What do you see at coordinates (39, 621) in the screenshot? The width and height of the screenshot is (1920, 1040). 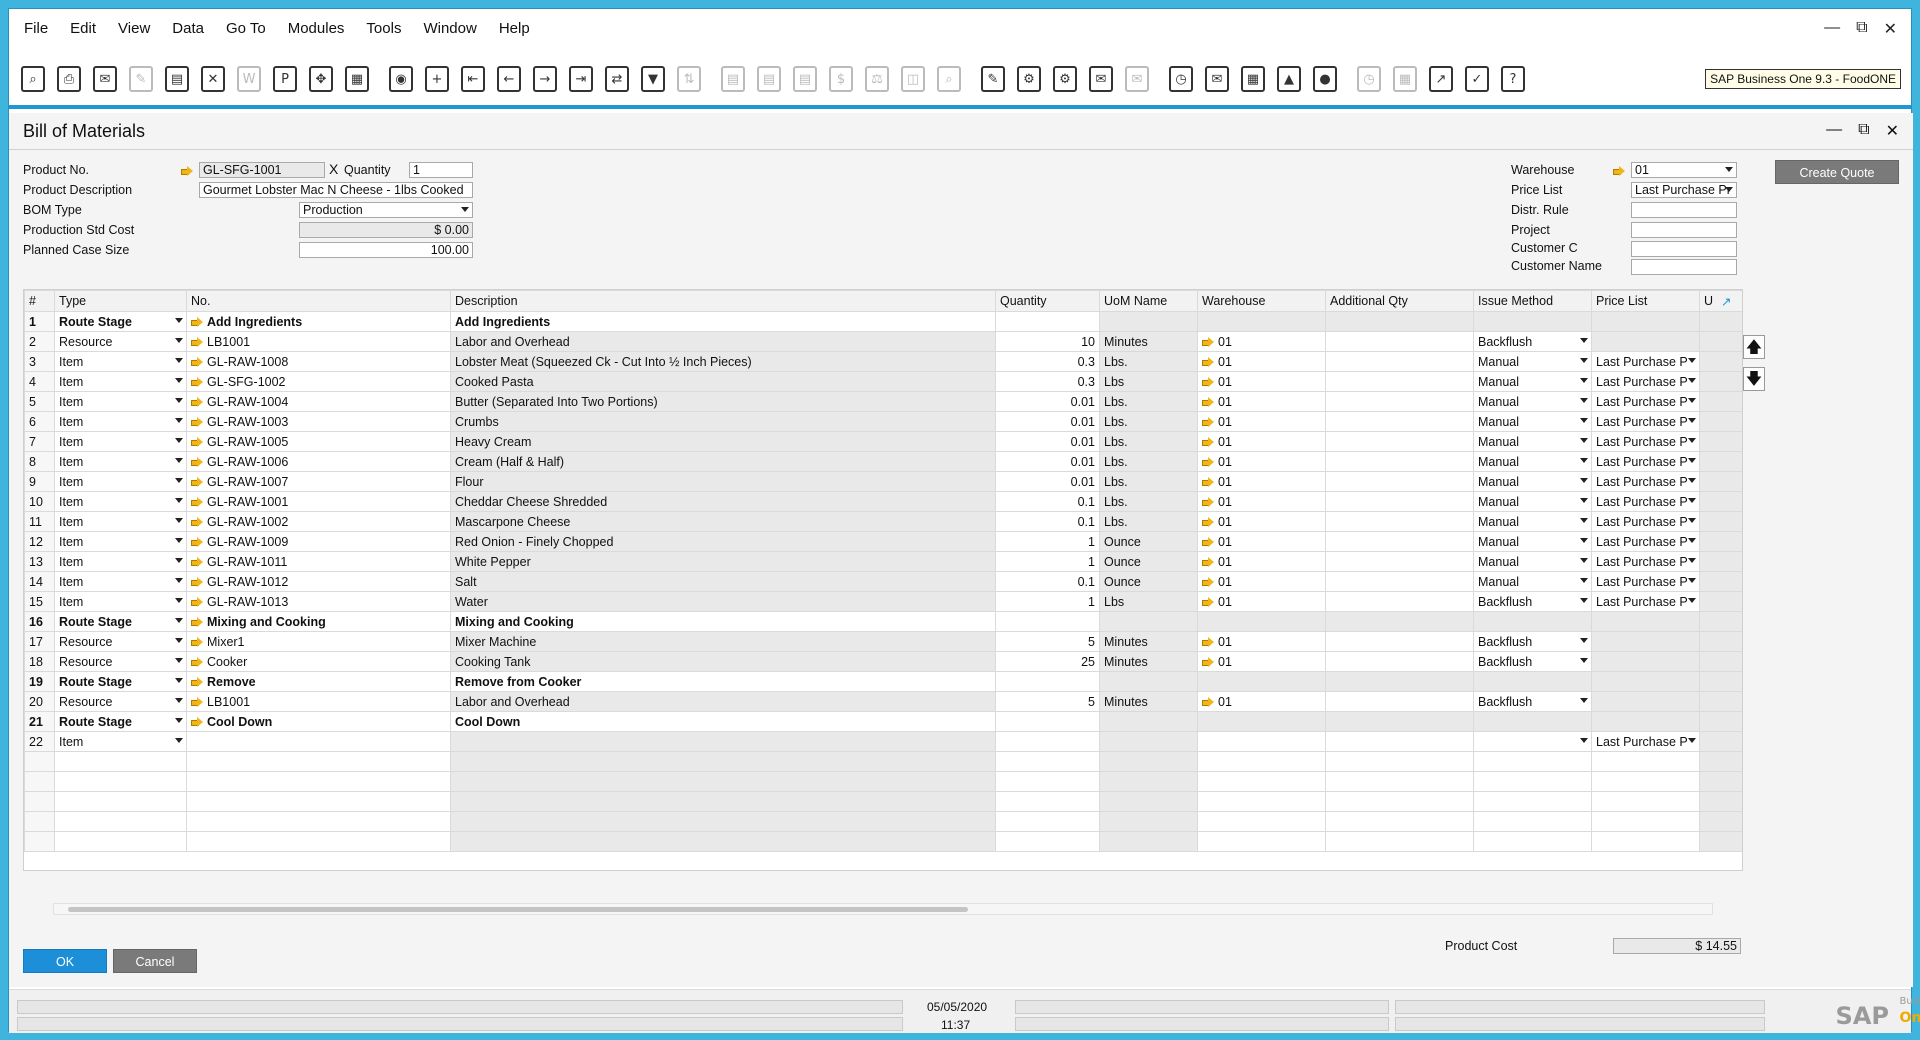 I see `cell-row-number: 16` at bounding box center [39, 621].